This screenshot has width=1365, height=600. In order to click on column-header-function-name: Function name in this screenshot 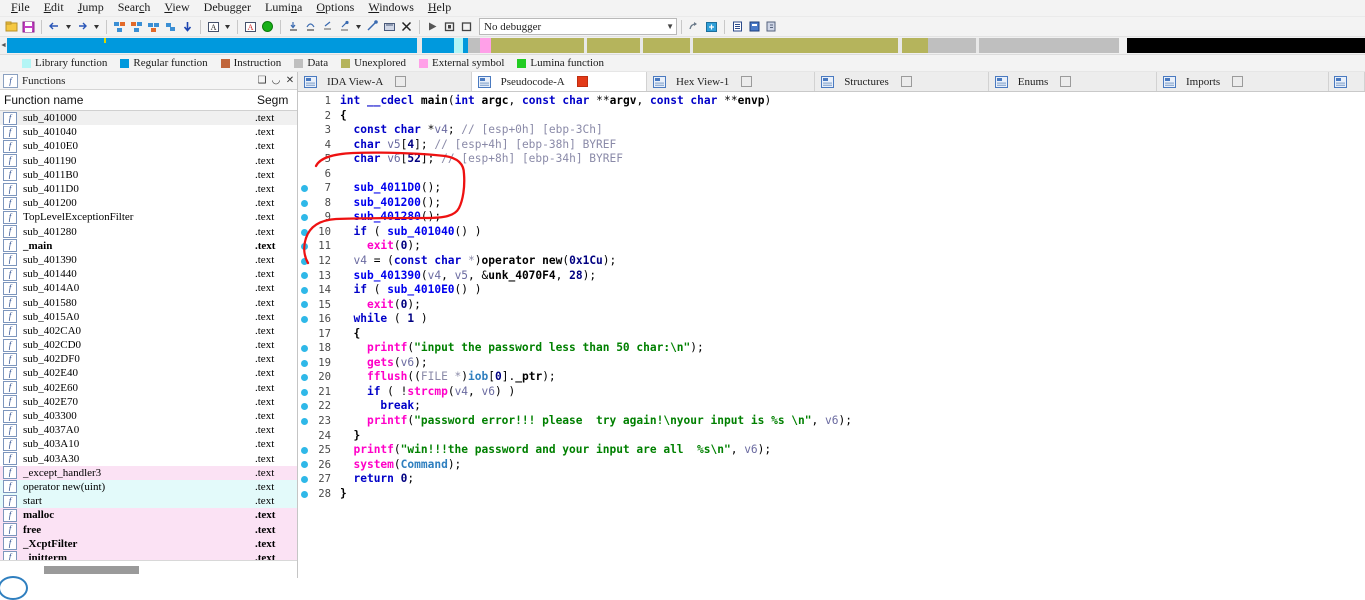, I will do `click(128, 100)`.